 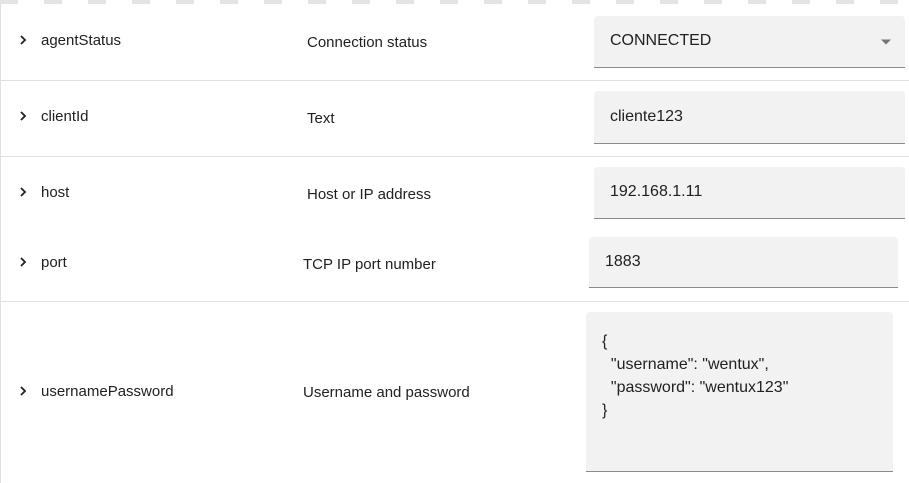 I want to click on port-input: 1883, so click(x=743, y=262).